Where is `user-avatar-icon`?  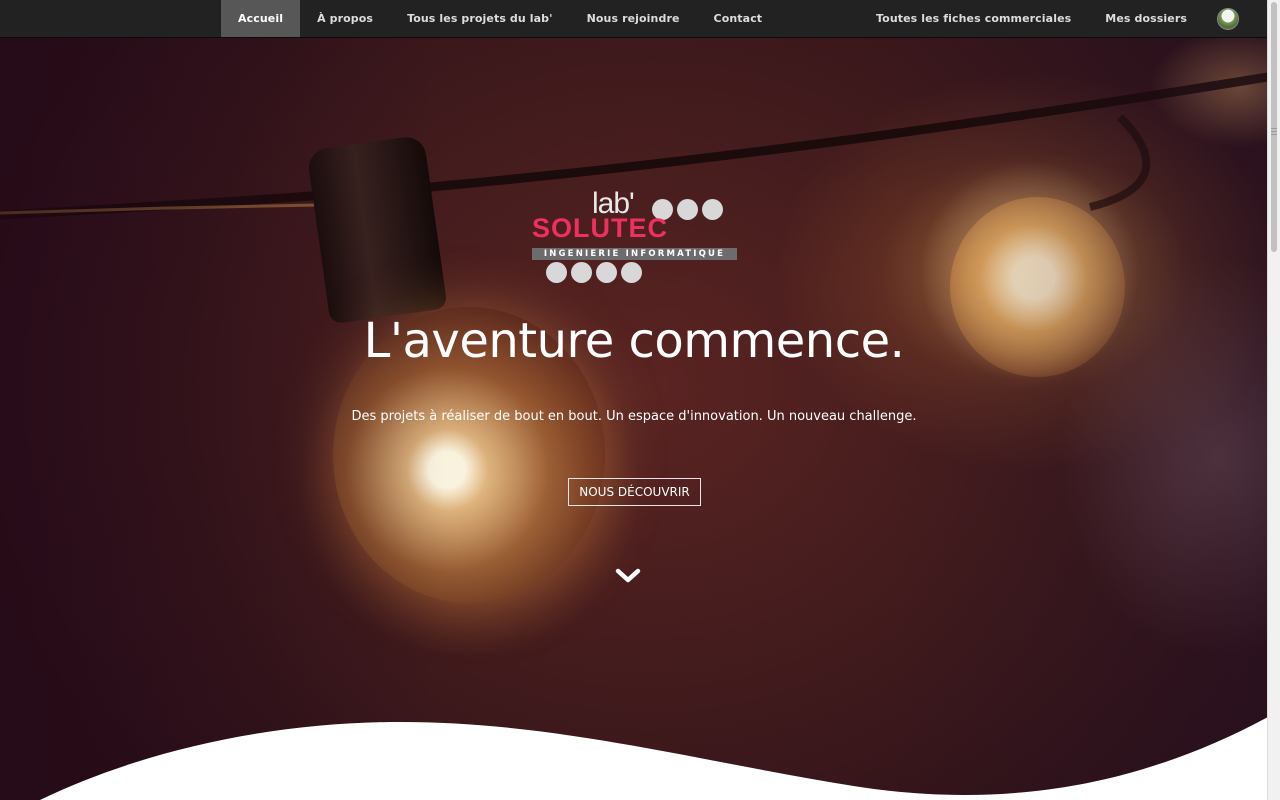 user-avatar-icon is located at coordinates (1228, 18).